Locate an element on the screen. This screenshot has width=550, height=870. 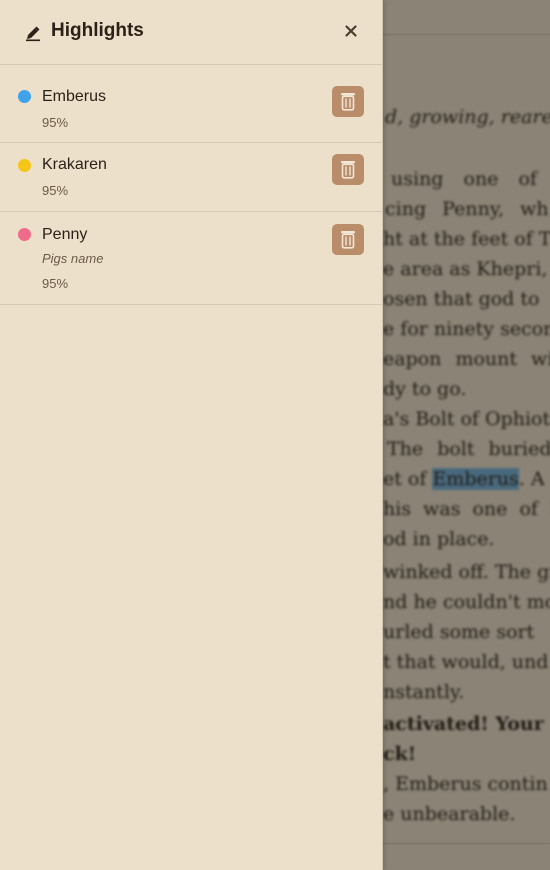
highlight-name: Emberus is located at coordinates (74, 96).